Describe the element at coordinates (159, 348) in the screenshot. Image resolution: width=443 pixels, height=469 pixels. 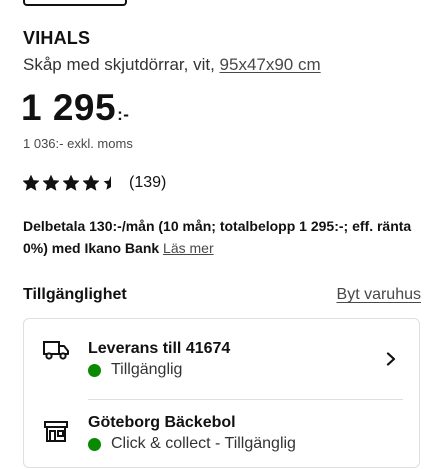
I see `delivery-title: Leverans till 41674` at that location.